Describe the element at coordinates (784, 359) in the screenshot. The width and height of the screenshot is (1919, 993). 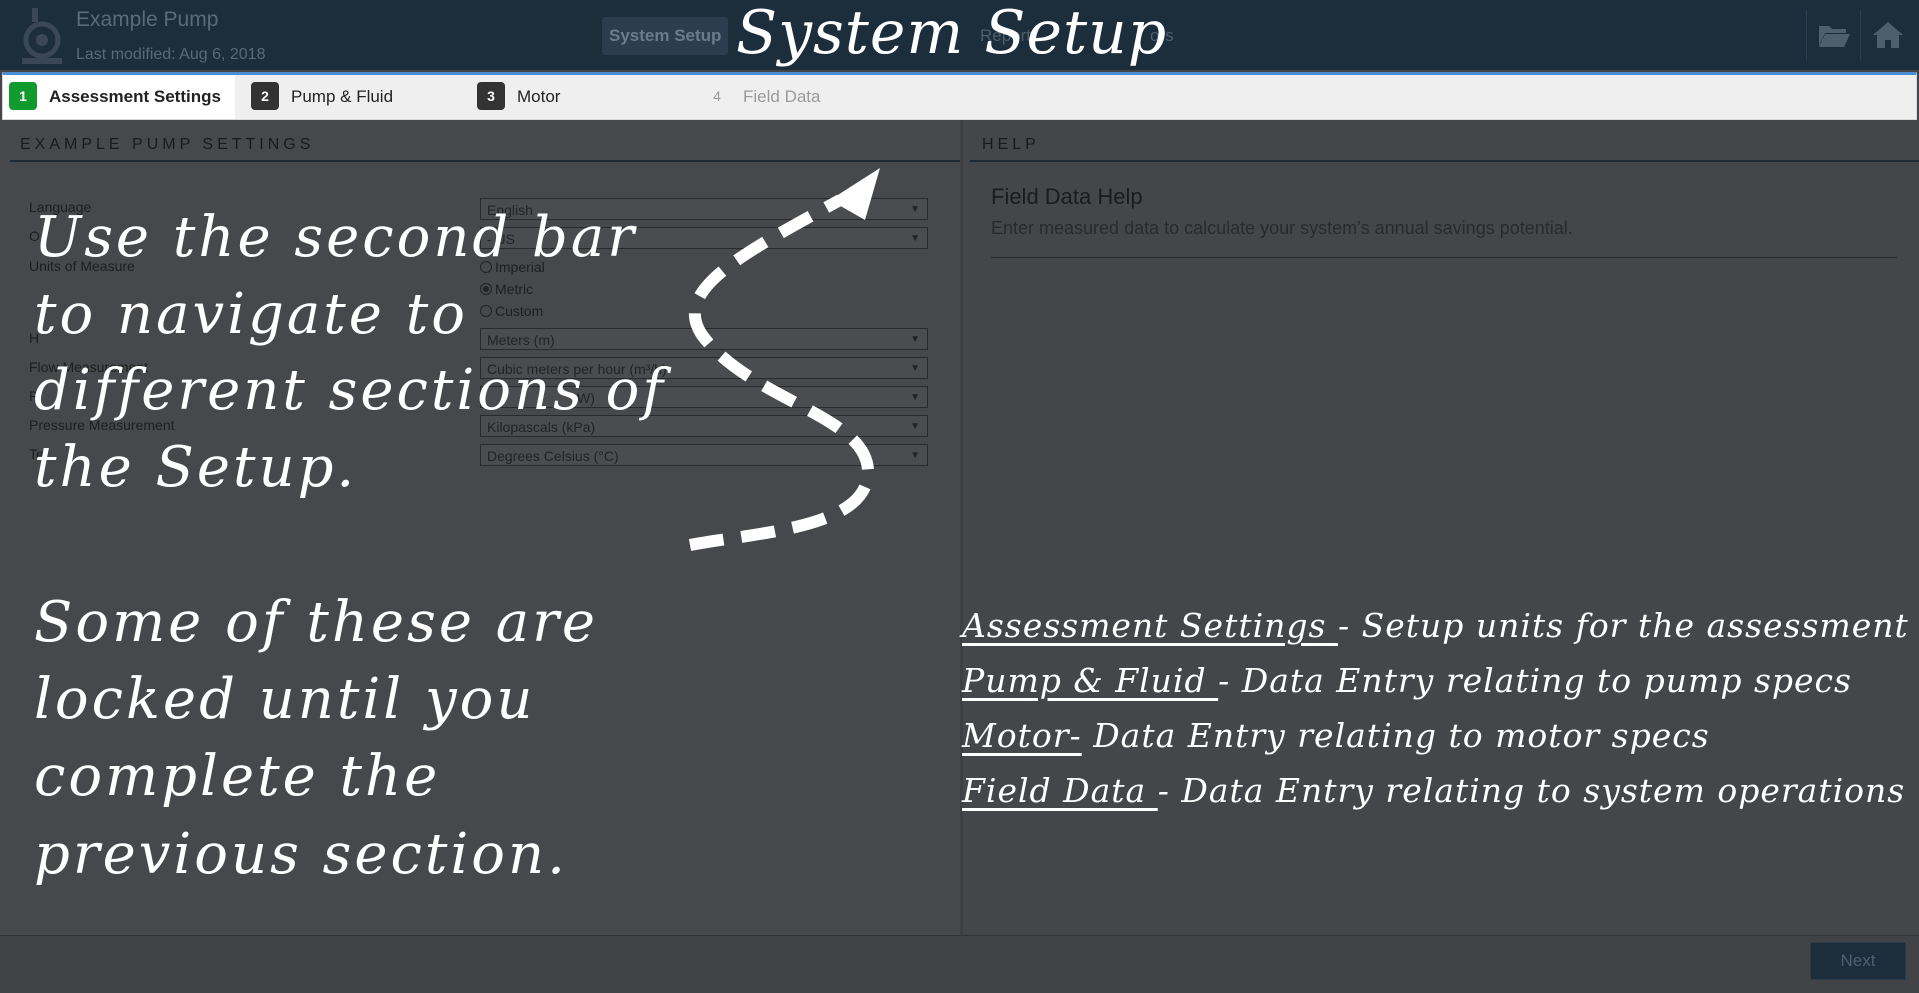
I see `dashed-arrow-icon` at that location.